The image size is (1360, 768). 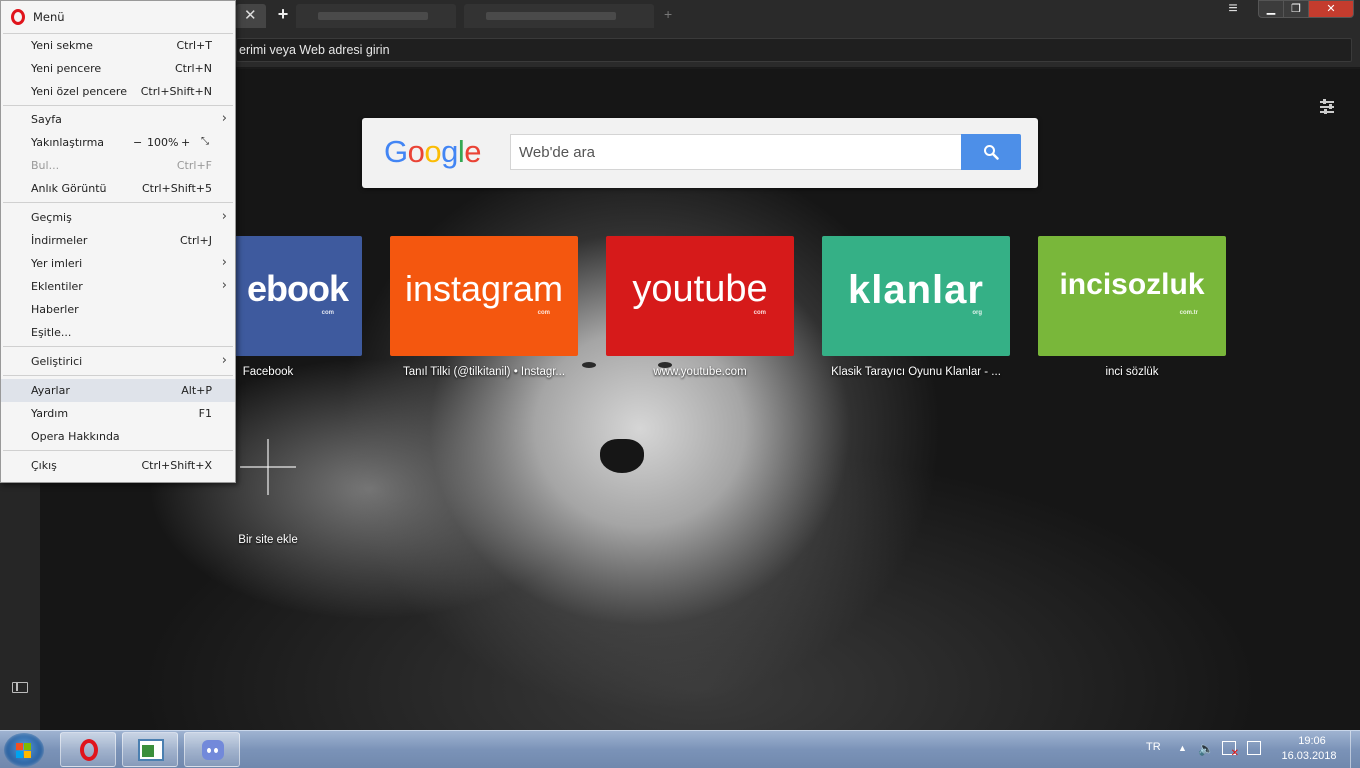 I want to click on menu-item-label: Geliştirici, so click(x=57, y=361).